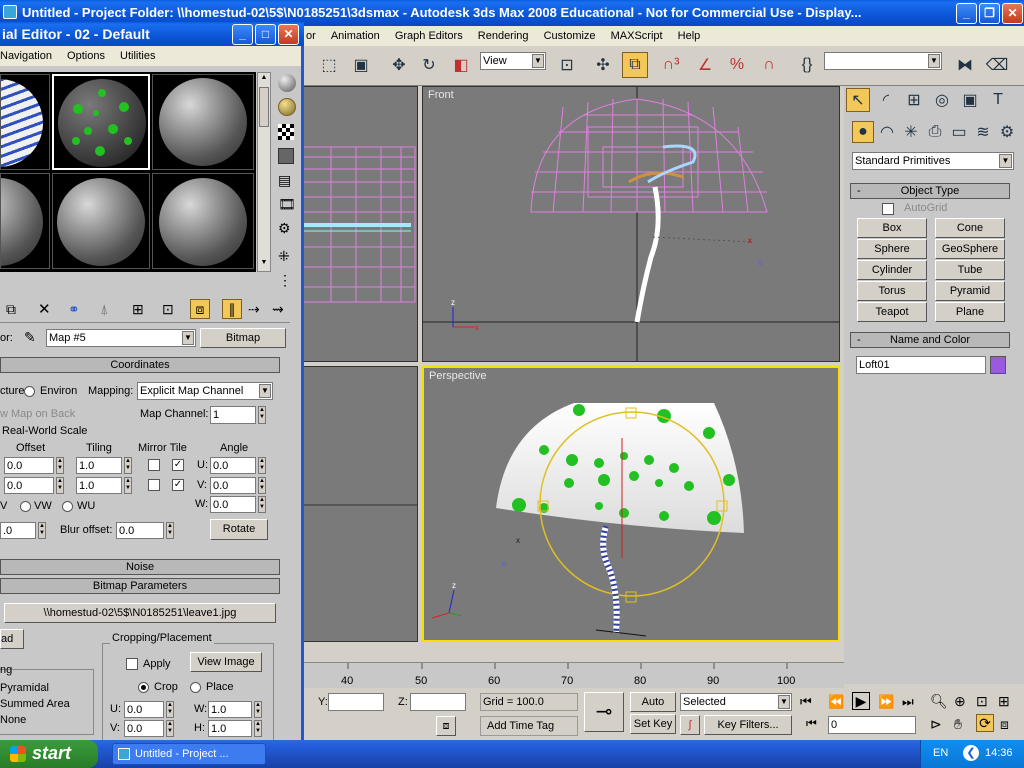 The image size is (1024, 768). What do you see at coordinates (29, 465) in the screenshot?
I see `offset-u-field: 0.0` at bounding box center [29, 465].